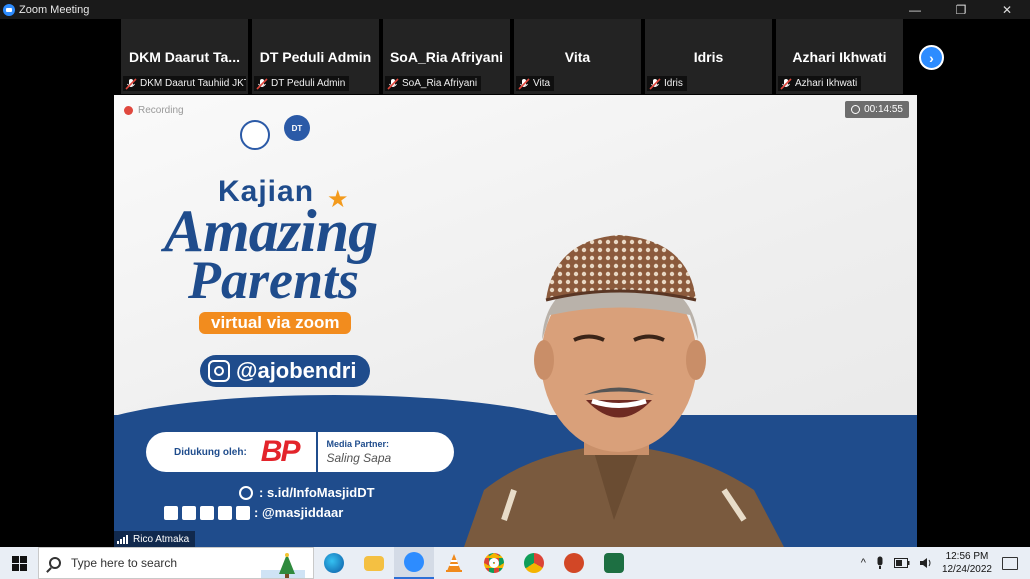 Image resolution: width=1030 pixels, height=579 pixels. I want to click on participant-tile: DKM Daarut Ta... DKM Daarut Tauhiid JKT, so click(184, 56).